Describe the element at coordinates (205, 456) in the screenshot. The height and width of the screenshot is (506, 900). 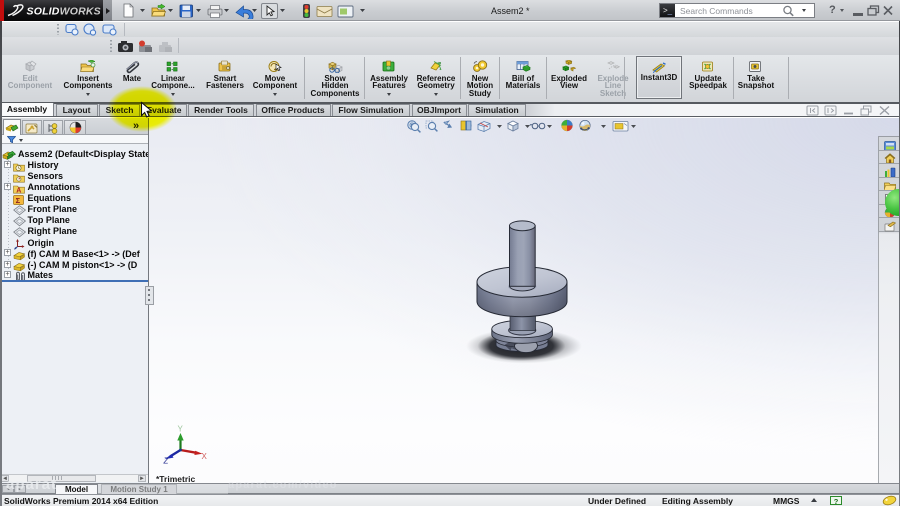
I see `svg-text: X` at that location.